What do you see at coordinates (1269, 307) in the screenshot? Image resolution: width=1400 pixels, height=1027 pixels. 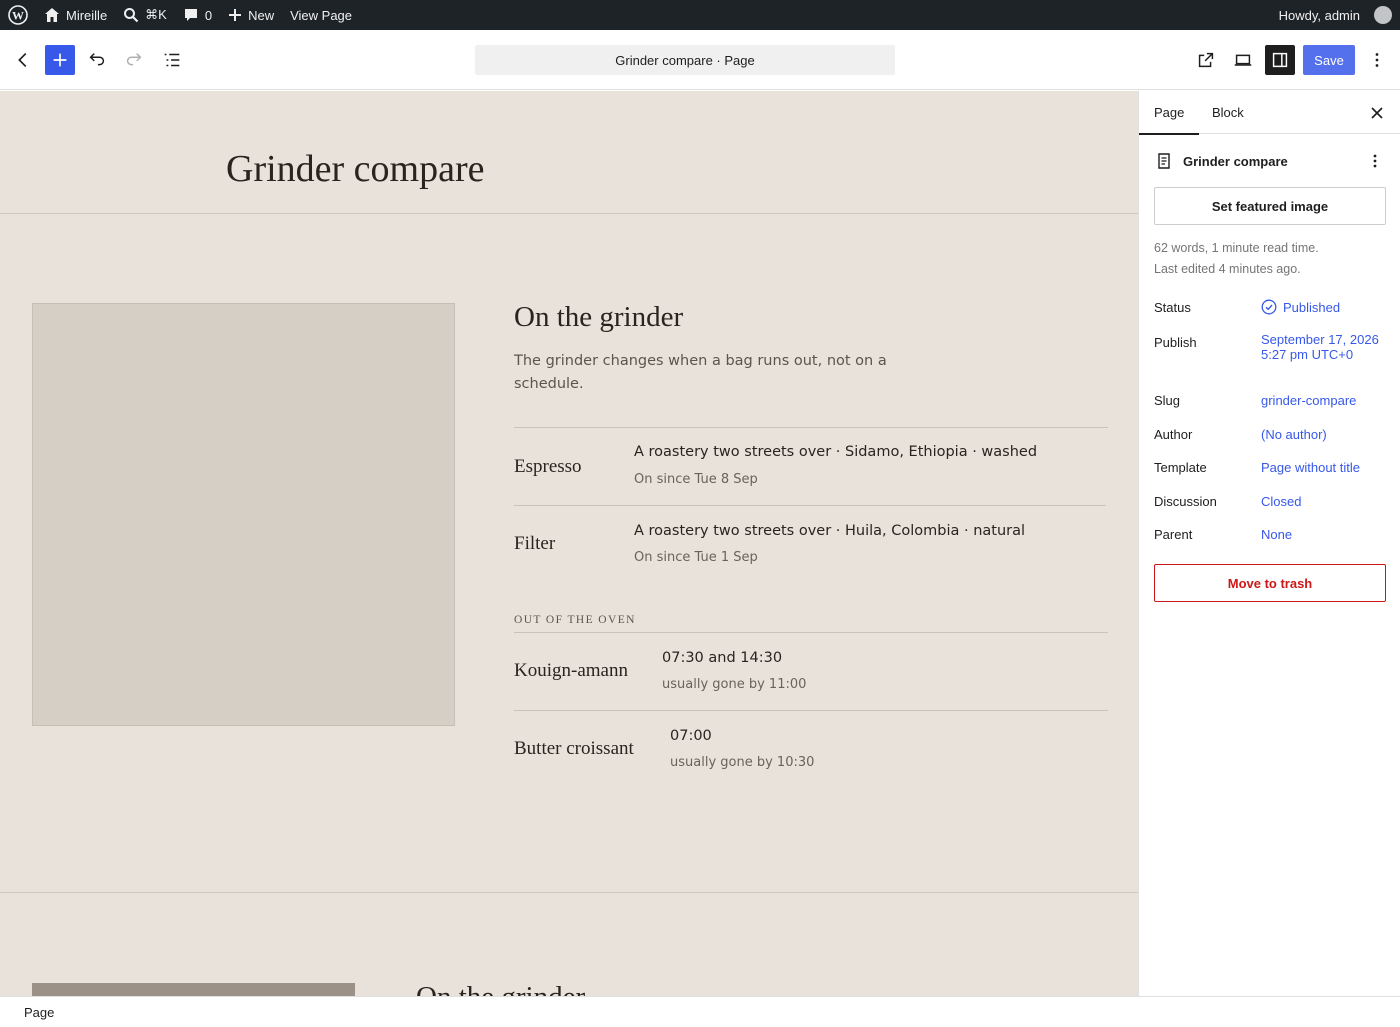 I see `published-check-icon` at bounding box center [1269, 307].